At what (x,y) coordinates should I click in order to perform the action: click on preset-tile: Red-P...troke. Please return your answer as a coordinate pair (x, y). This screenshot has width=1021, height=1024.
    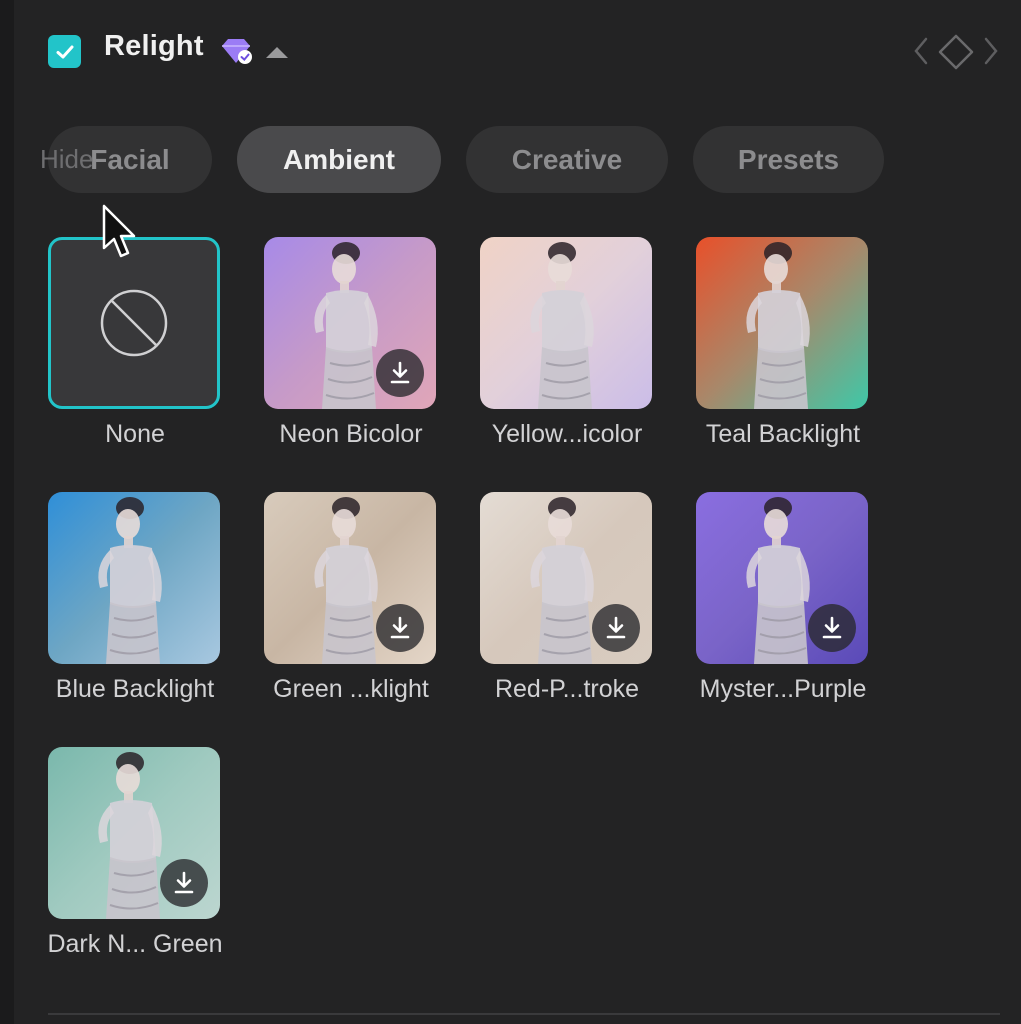
    Looking at the image, I should click on (567, 602).